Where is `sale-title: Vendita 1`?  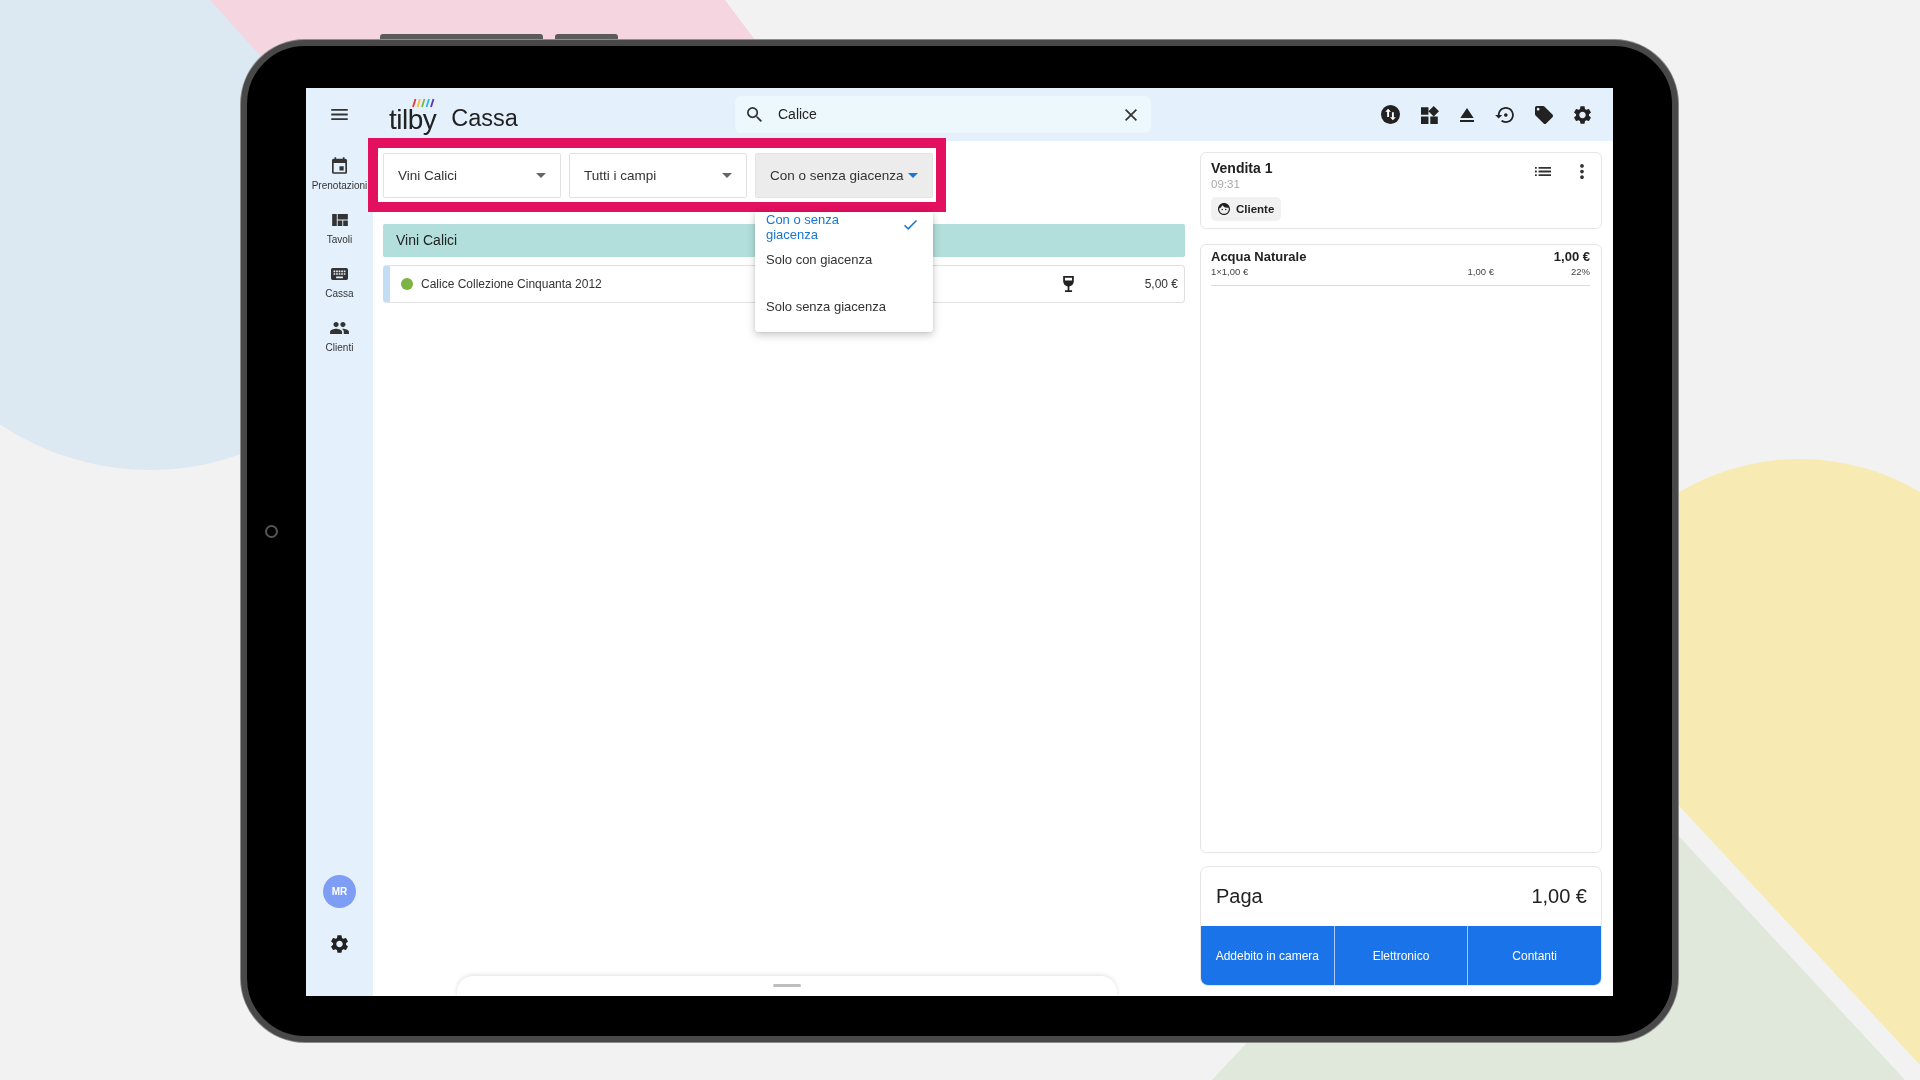 sale-title: Vendita 1 is located at coordinates (1242, 168).